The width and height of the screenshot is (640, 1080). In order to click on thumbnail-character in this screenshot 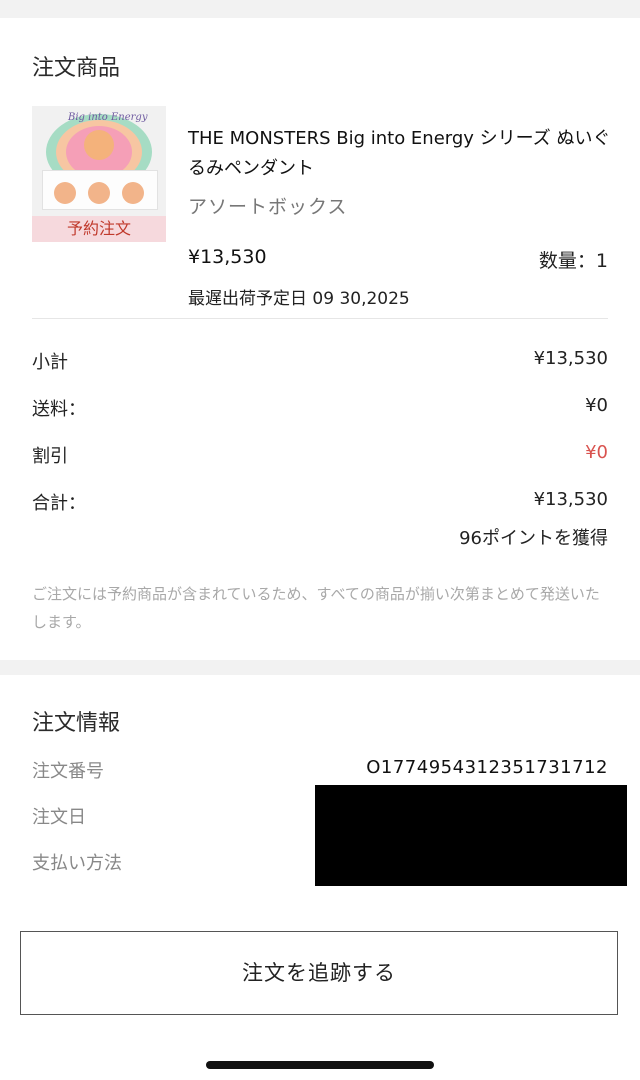, I will do `click(99, 145)`.